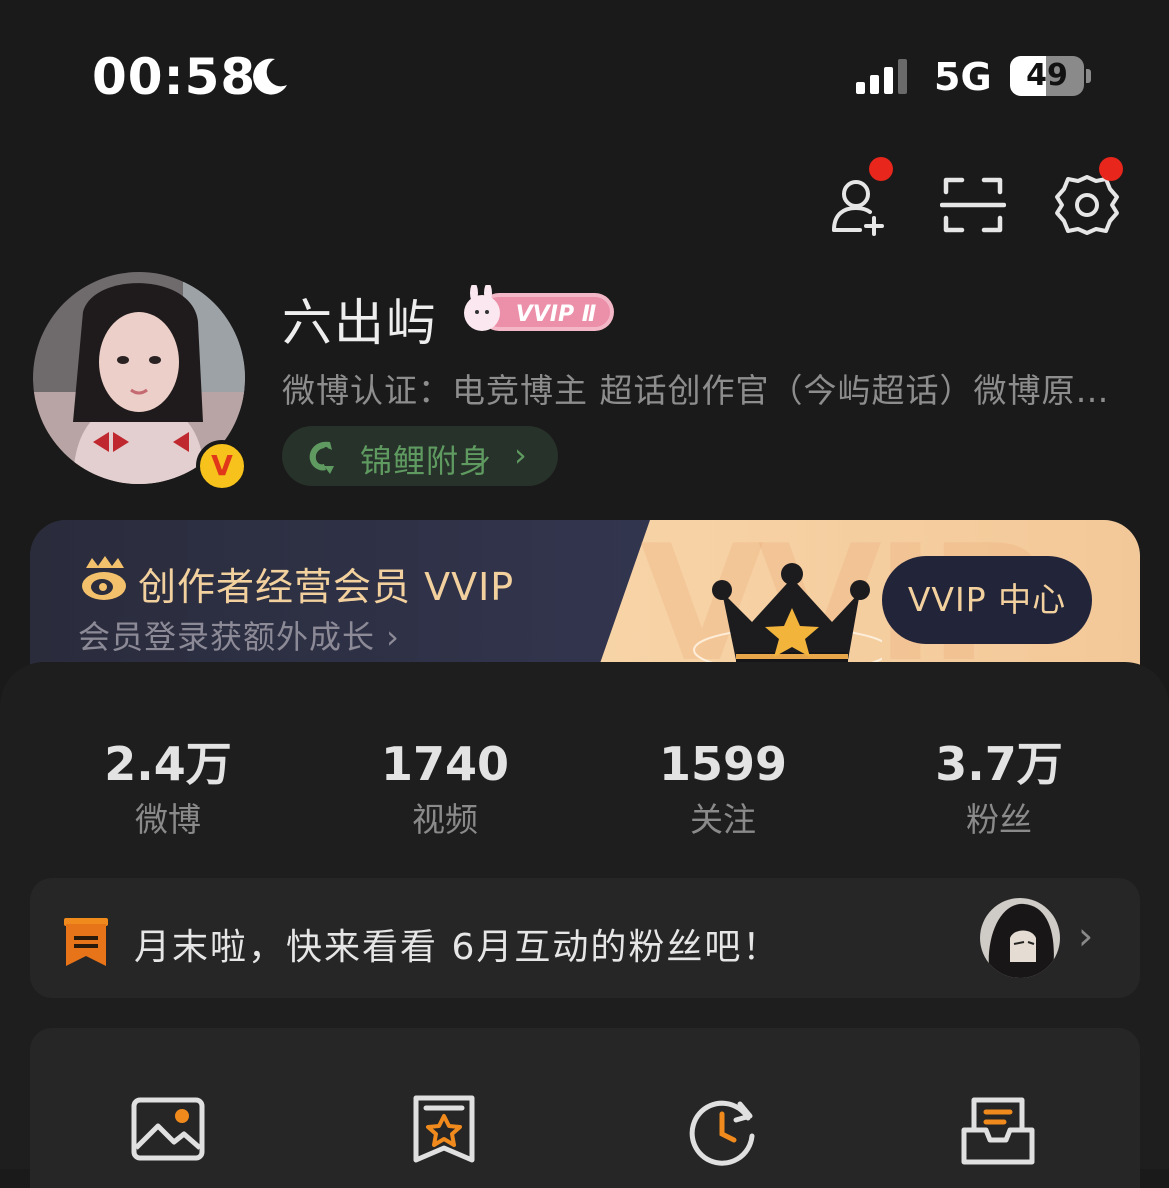  I want to click on ribbon-list-icon, so click(86, 942).